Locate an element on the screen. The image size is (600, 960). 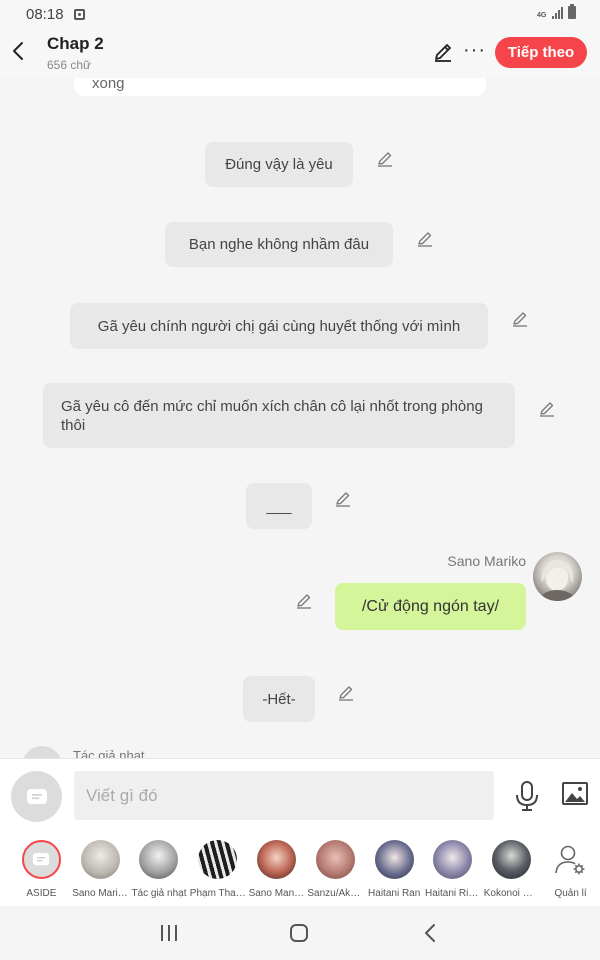
character-item: Tác giả nhạt is located at coordinates (159, 869).